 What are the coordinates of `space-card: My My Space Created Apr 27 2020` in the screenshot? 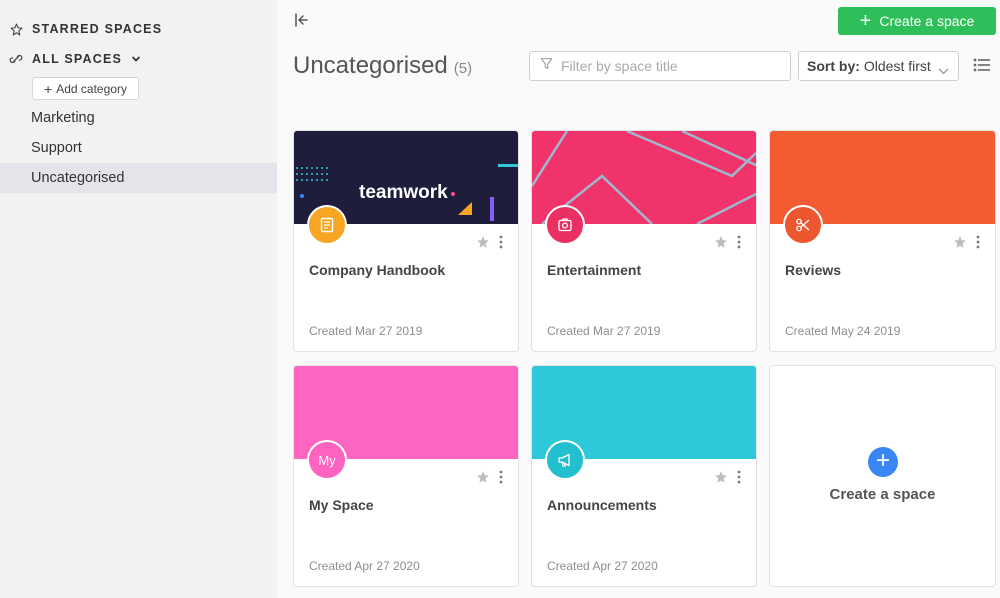 It's located at (406, 476).